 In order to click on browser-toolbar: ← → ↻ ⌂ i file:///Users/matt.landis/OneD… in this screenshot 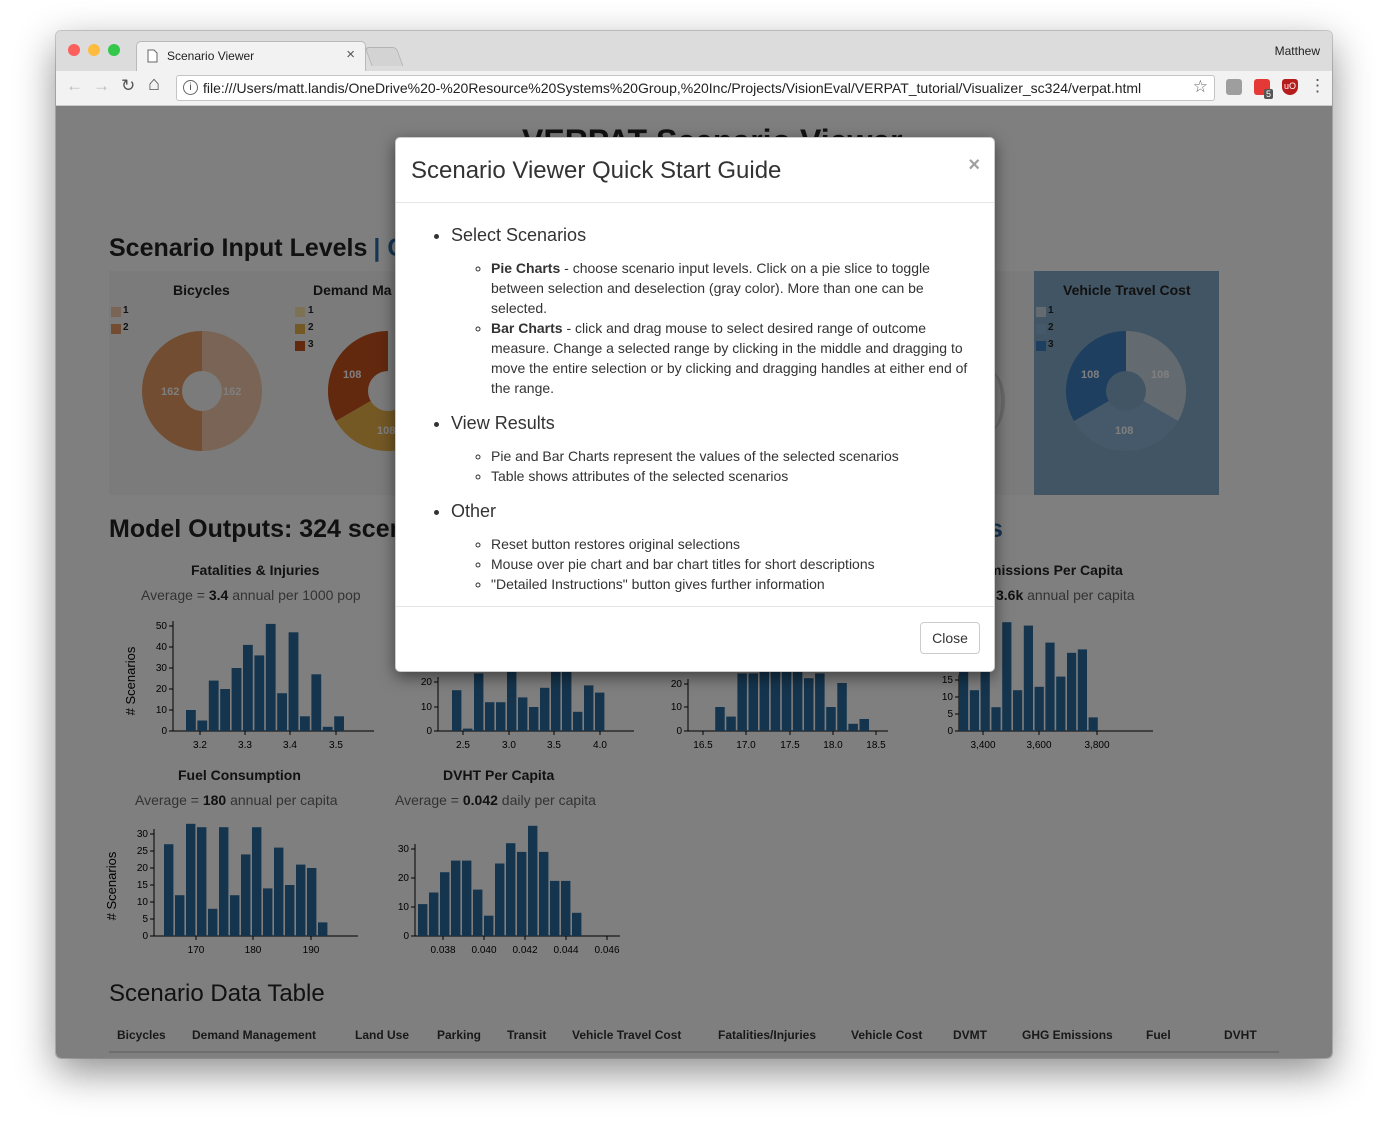, I will do `click(694, 88)`.